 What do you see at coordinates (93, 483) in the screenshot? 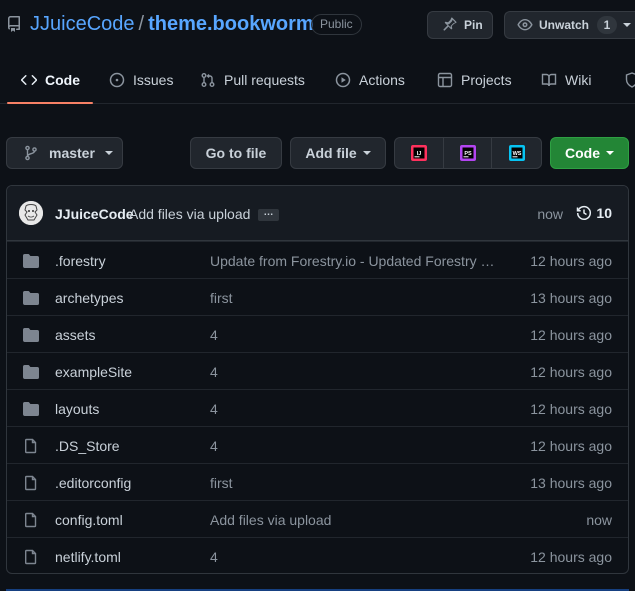
I see `file-name-link: .editorconfig` at bounding box center [93, 483].